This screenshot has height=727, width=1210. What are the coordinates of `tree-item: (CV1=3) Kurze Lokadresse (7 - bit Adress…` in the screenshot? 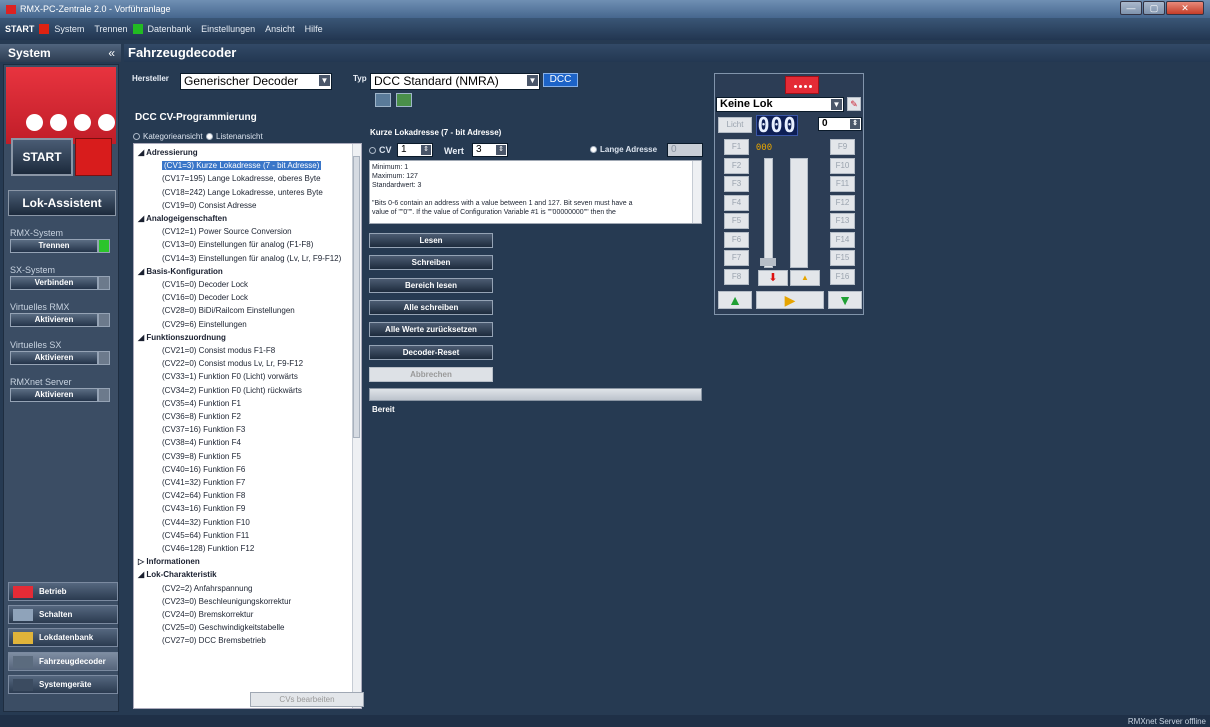 It's located at (242, 166).